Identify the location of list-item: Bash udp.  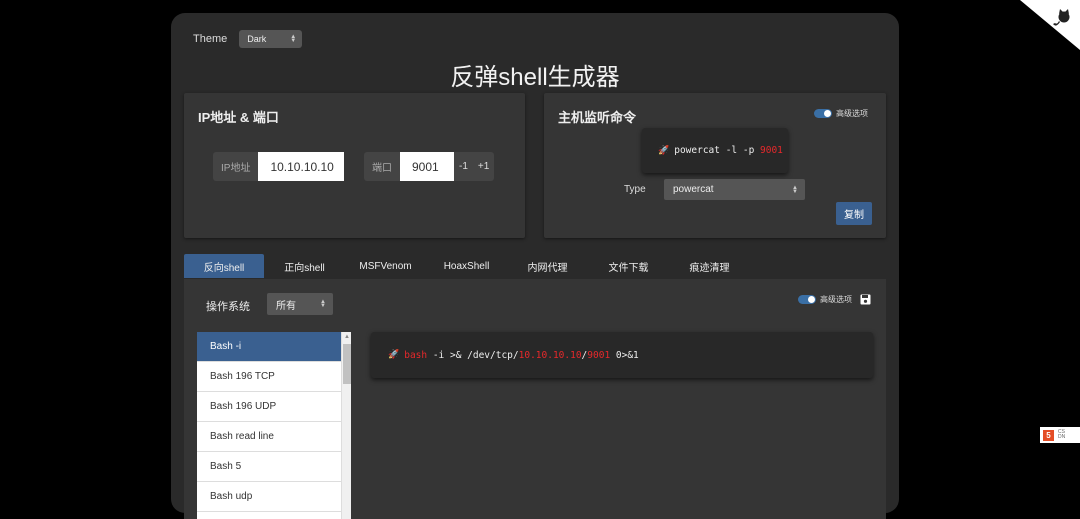
(269, 497).